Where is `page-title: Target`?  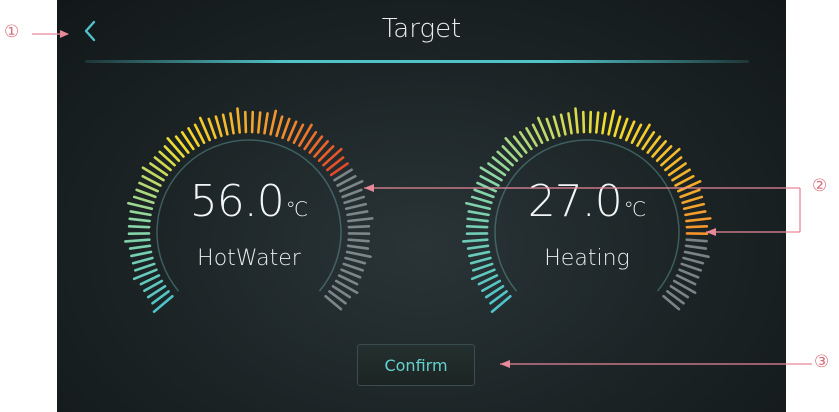 page-title: Target is located at coordinates (421, 29).